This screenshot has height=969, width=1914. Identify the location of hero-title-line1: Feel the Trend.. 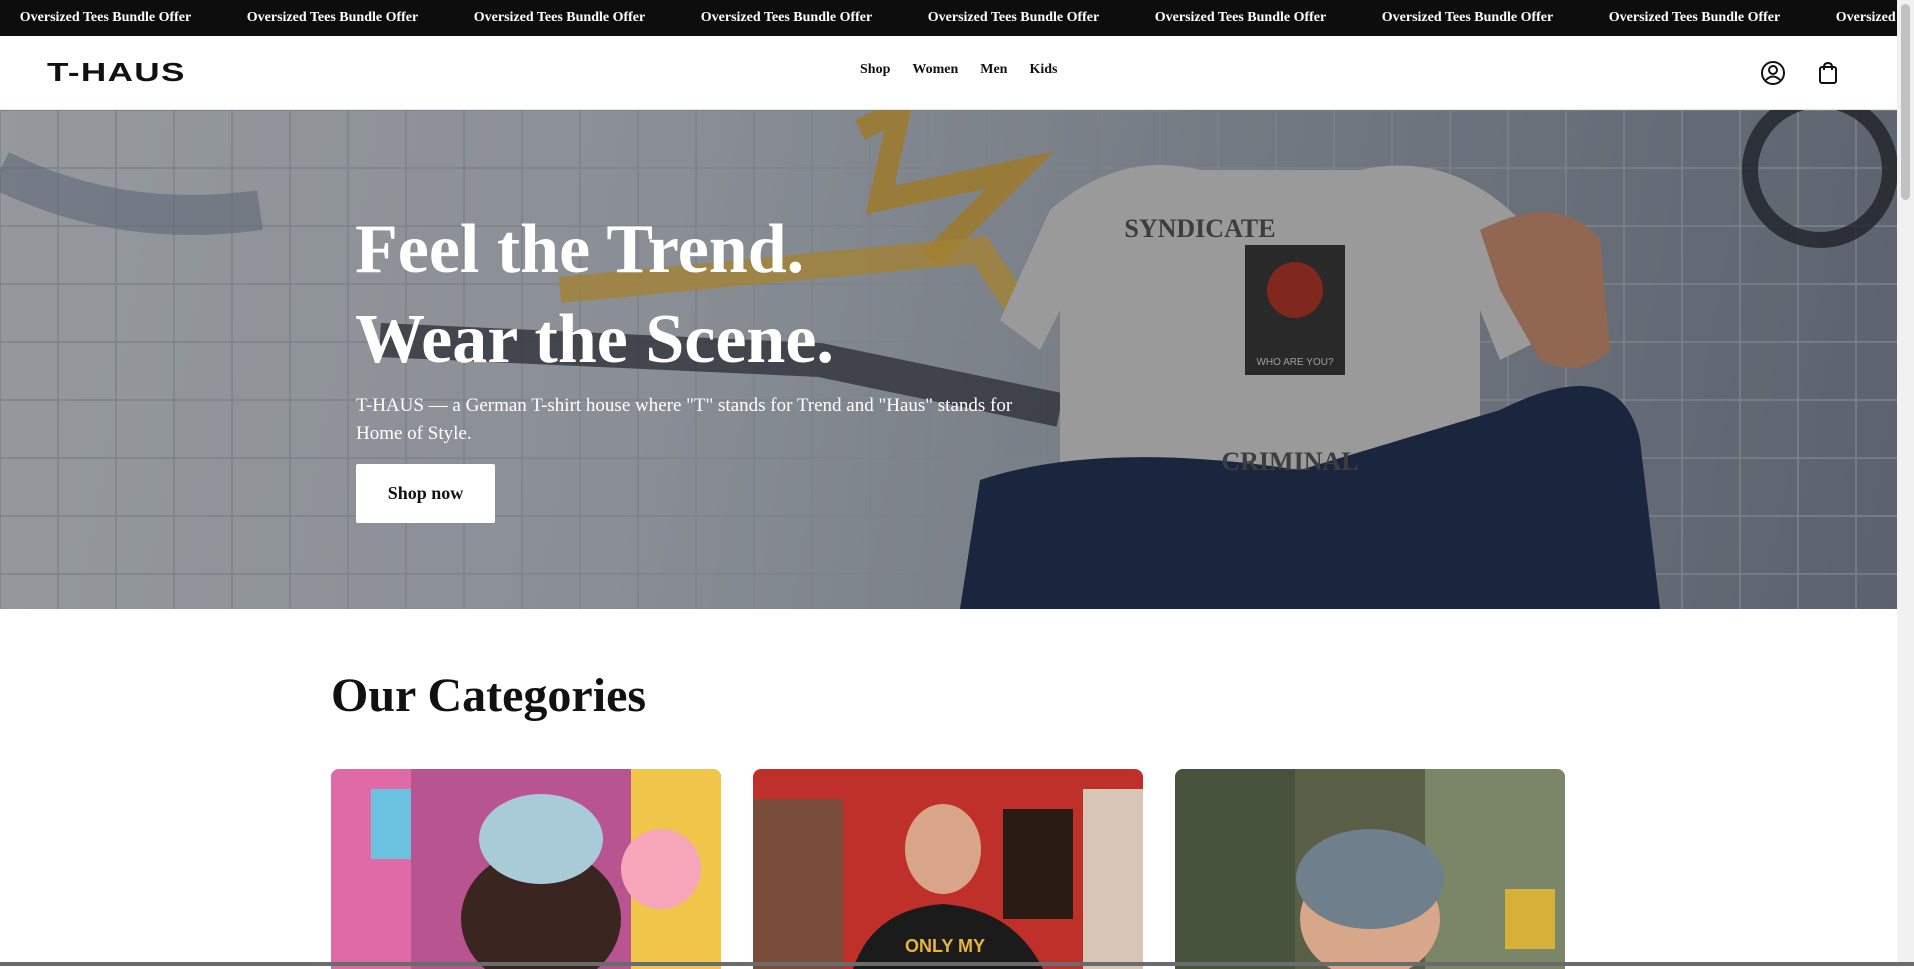
(580, 249).